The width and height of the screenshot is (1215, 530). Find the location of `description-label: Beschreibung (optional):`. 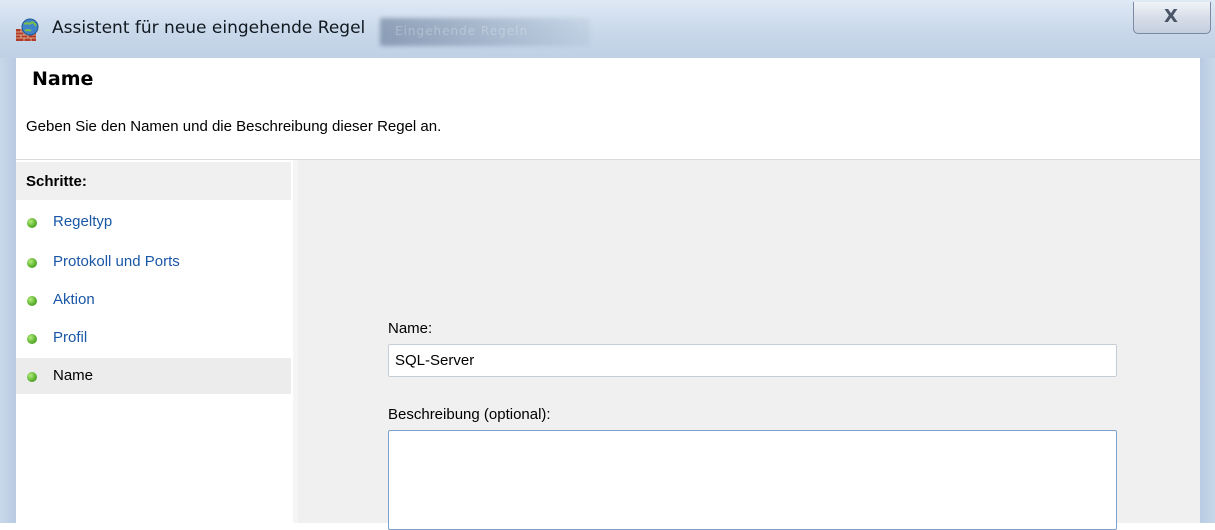

description-label: Beschreibung (optional): is located at coordinates (469, 414).